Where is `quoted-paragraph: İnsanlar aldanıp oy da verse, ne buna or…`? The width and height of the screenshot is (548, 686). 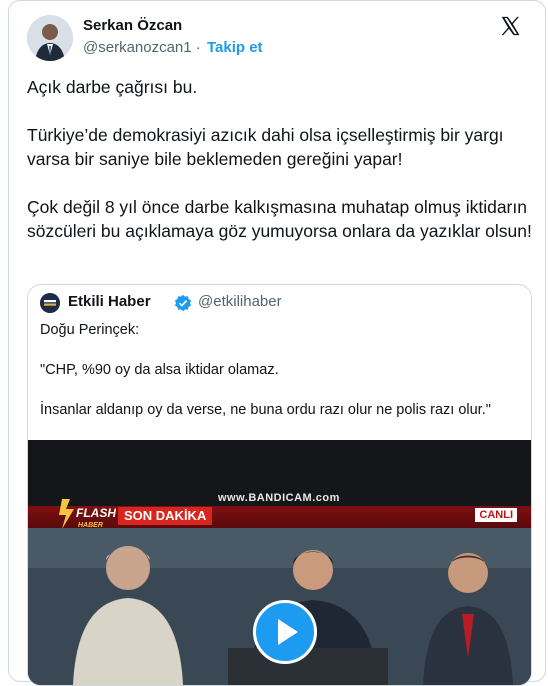 quoted-paragraph: İnsanlar aldanıp oy da verse, ne buna or… is located at coordinates (265, 410).